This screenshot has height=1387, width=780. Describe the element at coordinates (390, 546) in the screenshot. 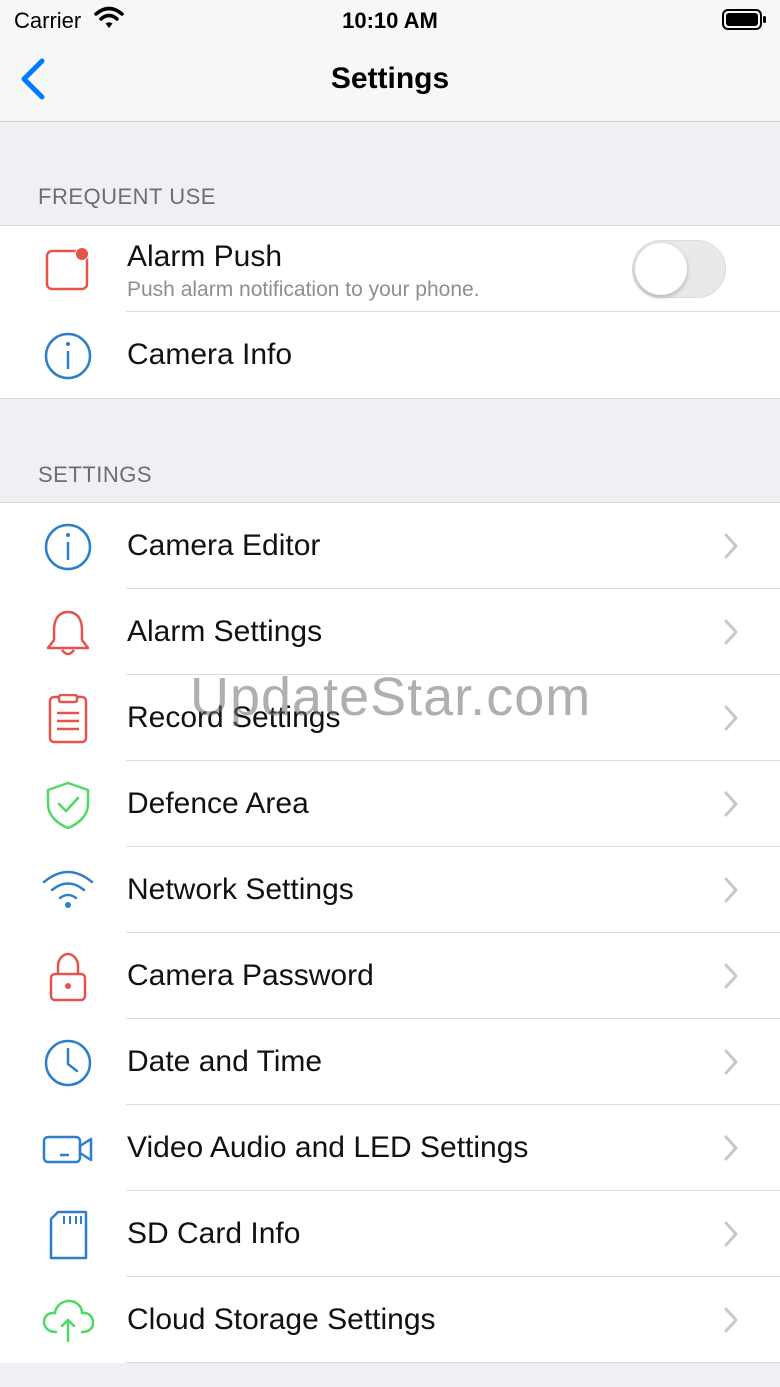

I see `settings-item-camera-editor: Camera Editor` at that location.